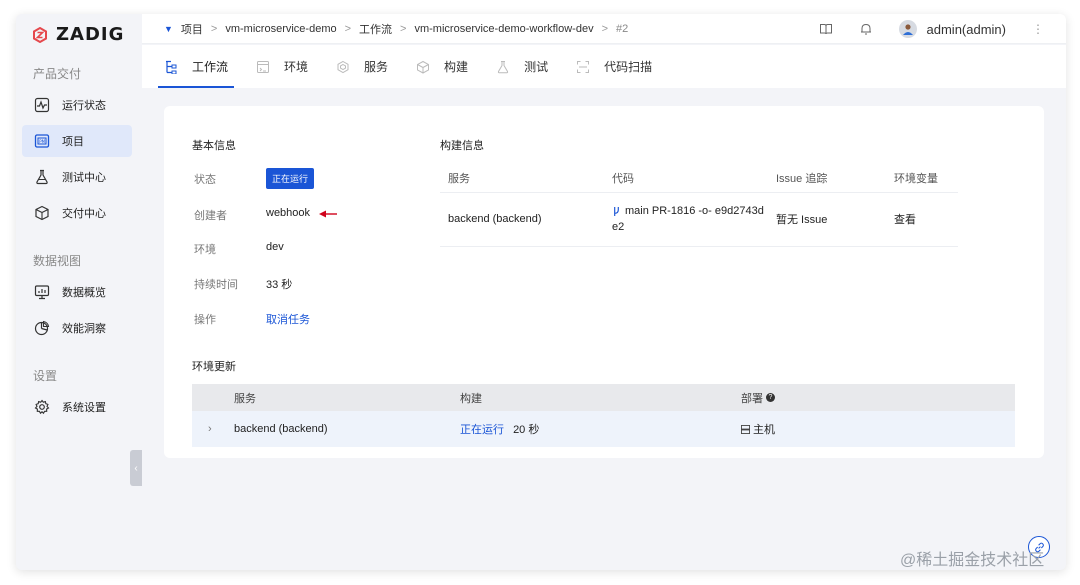  Describe the element at coordinates (375, 29) in the screenshot. I see `breadcrumb-item-workflows: 工作流` at that location.